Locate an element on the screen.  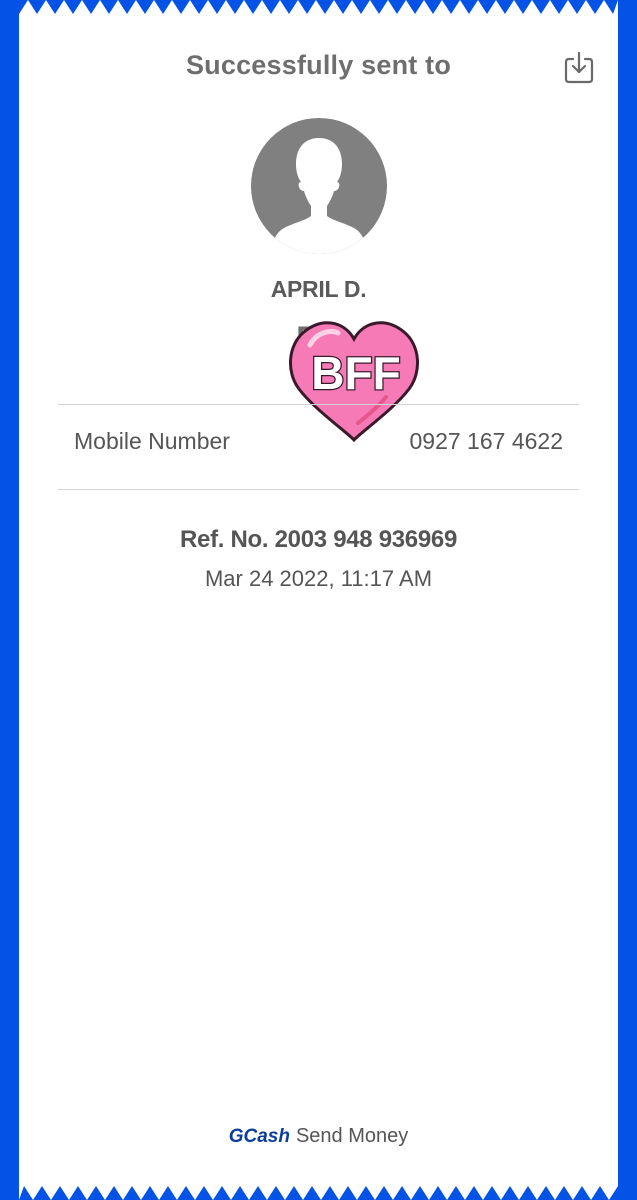
transaction-datetime: Mar 24 2022, 11:17 AM is located at coordinates (318, 578).